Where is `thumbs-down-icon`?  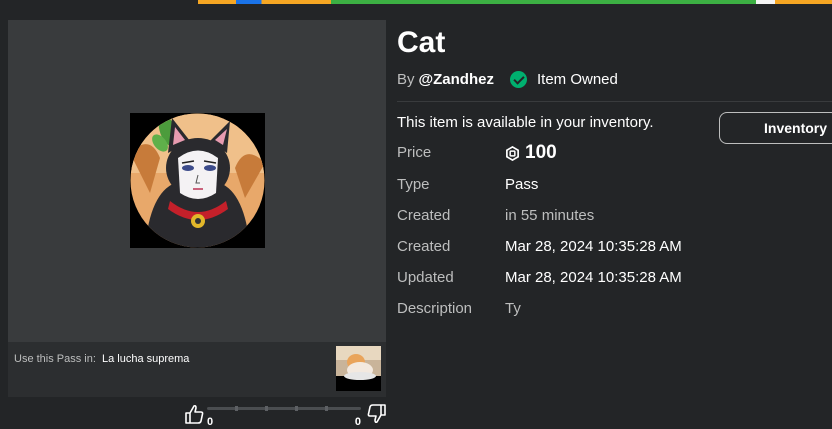
thumbs-down-icon is located at coordinates (377, 414).